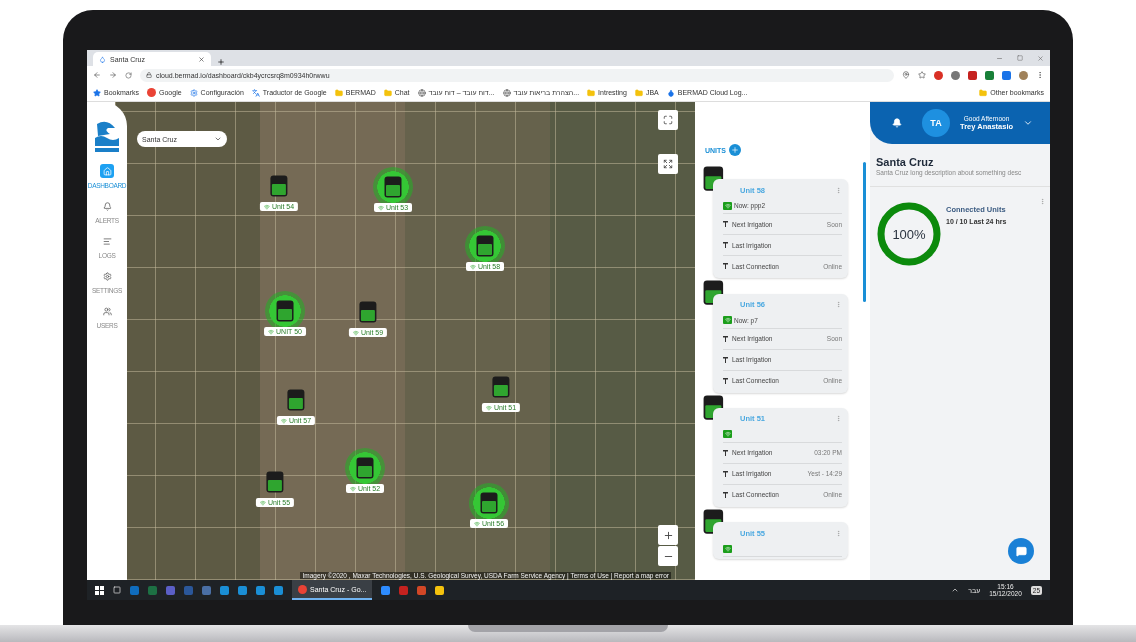  What do you see at coordinates (906, 75) in the screenshot?
I see `location-icon` at bounding box center [906, 75].